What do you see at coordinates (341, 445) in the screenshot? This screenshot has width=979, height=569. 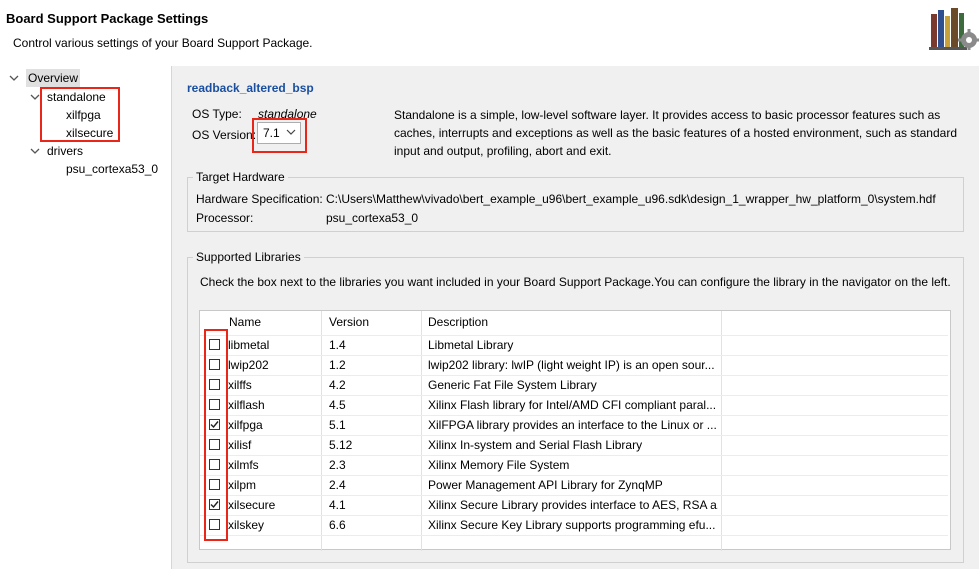 I see `library-version-cell: 5.12` at bounding box center [341, 445].